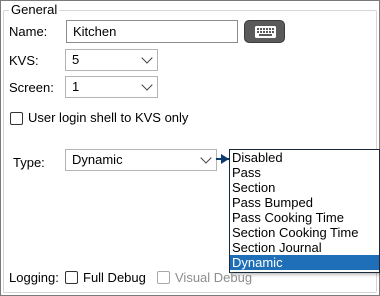 The height and width of the screenshot is (296, 380). Describe the element at coordinates (76, 86) in the screenshot. I see `screen-value: 1` at that location.